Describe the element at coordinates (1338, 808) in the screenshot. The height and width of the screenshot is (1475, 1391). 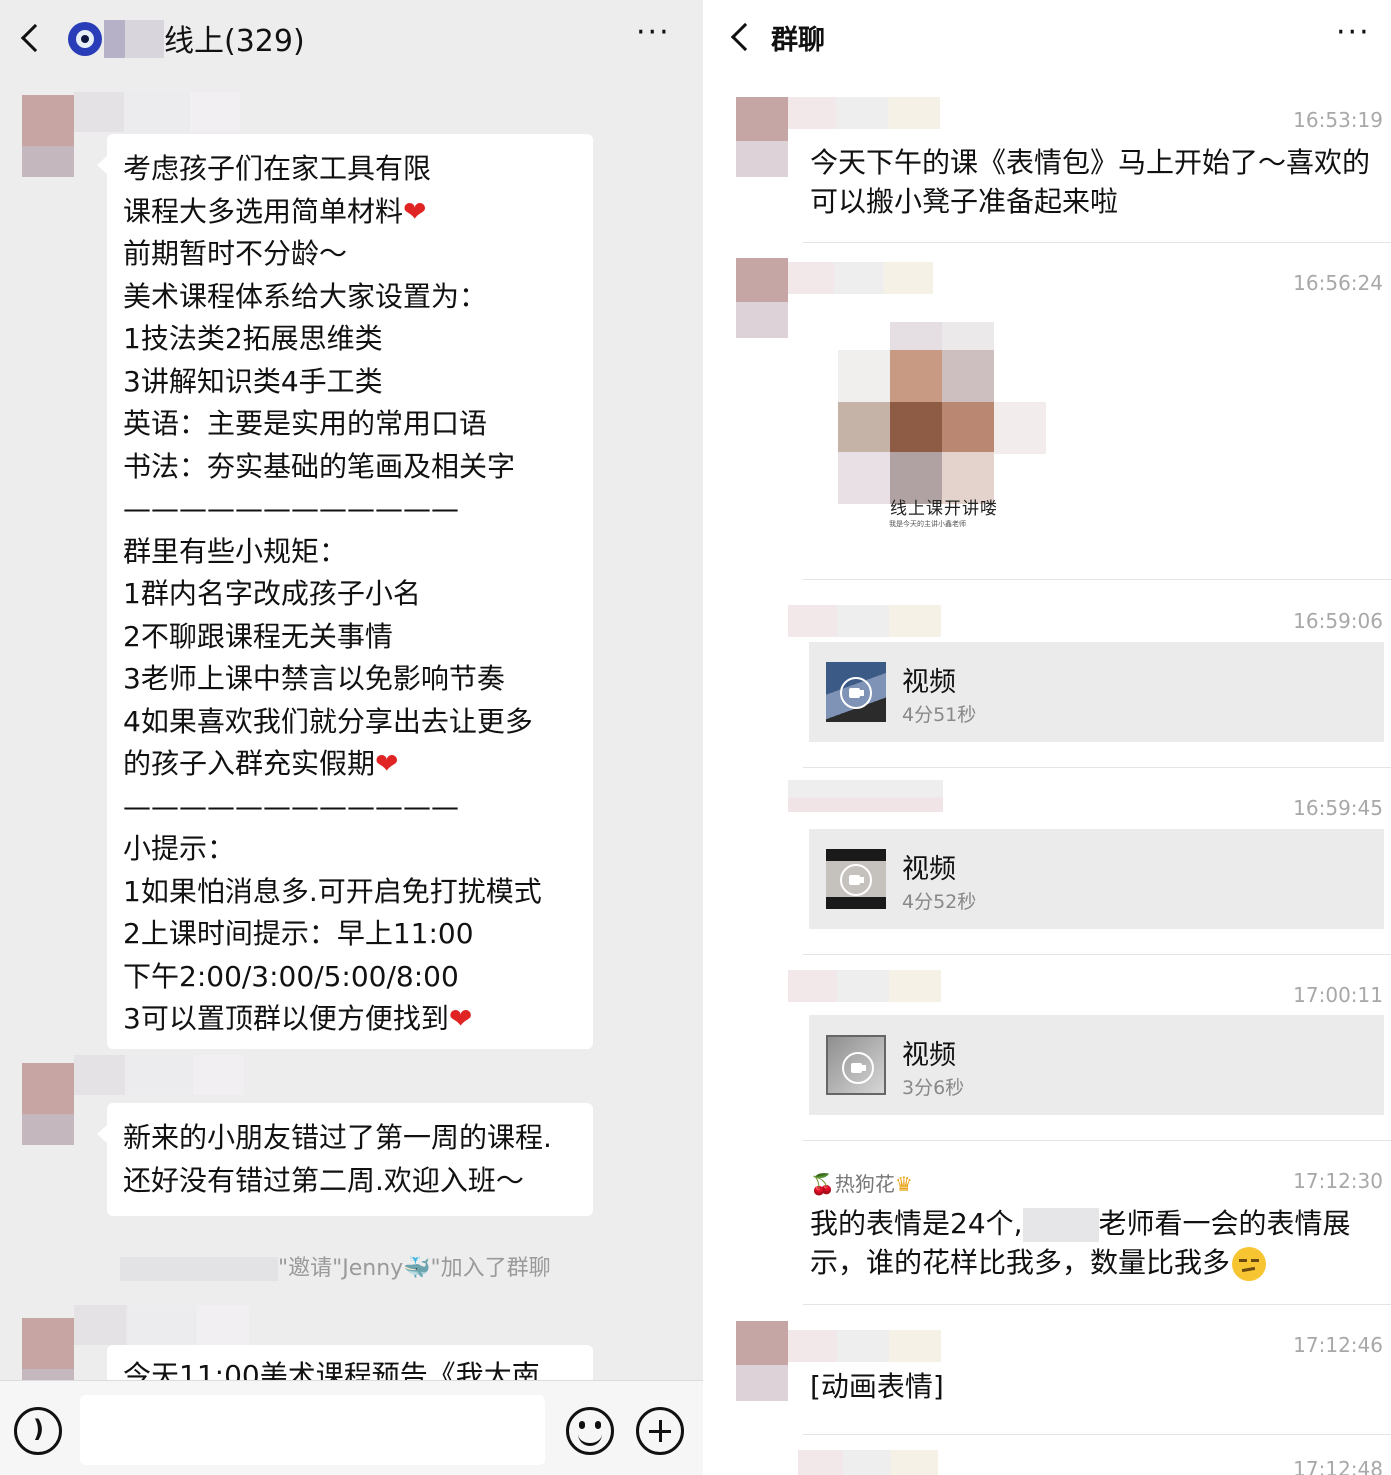
I see `timestamp: 16:59:45` at that location.